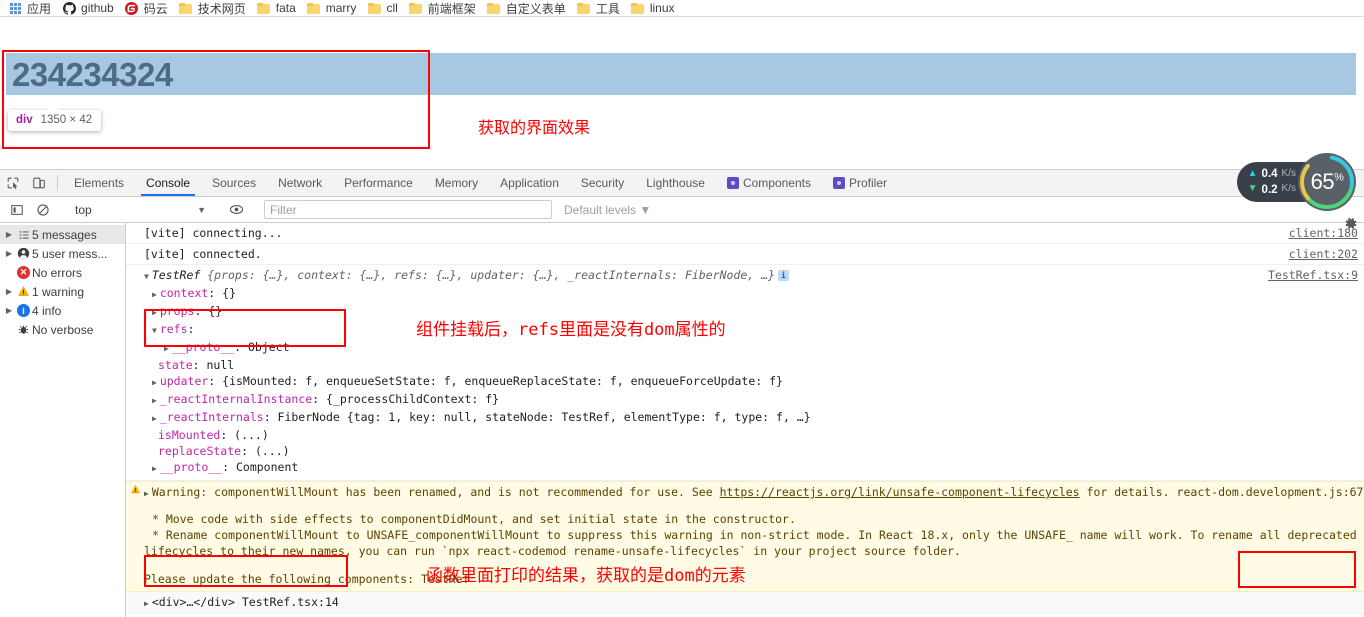 This screenshot has width=1364, height=617. What do you see at coordinates (444, 8) in the screenshot?
I see `bookmark-item-frontend: 前端框架` at bounding box center [444, 8].